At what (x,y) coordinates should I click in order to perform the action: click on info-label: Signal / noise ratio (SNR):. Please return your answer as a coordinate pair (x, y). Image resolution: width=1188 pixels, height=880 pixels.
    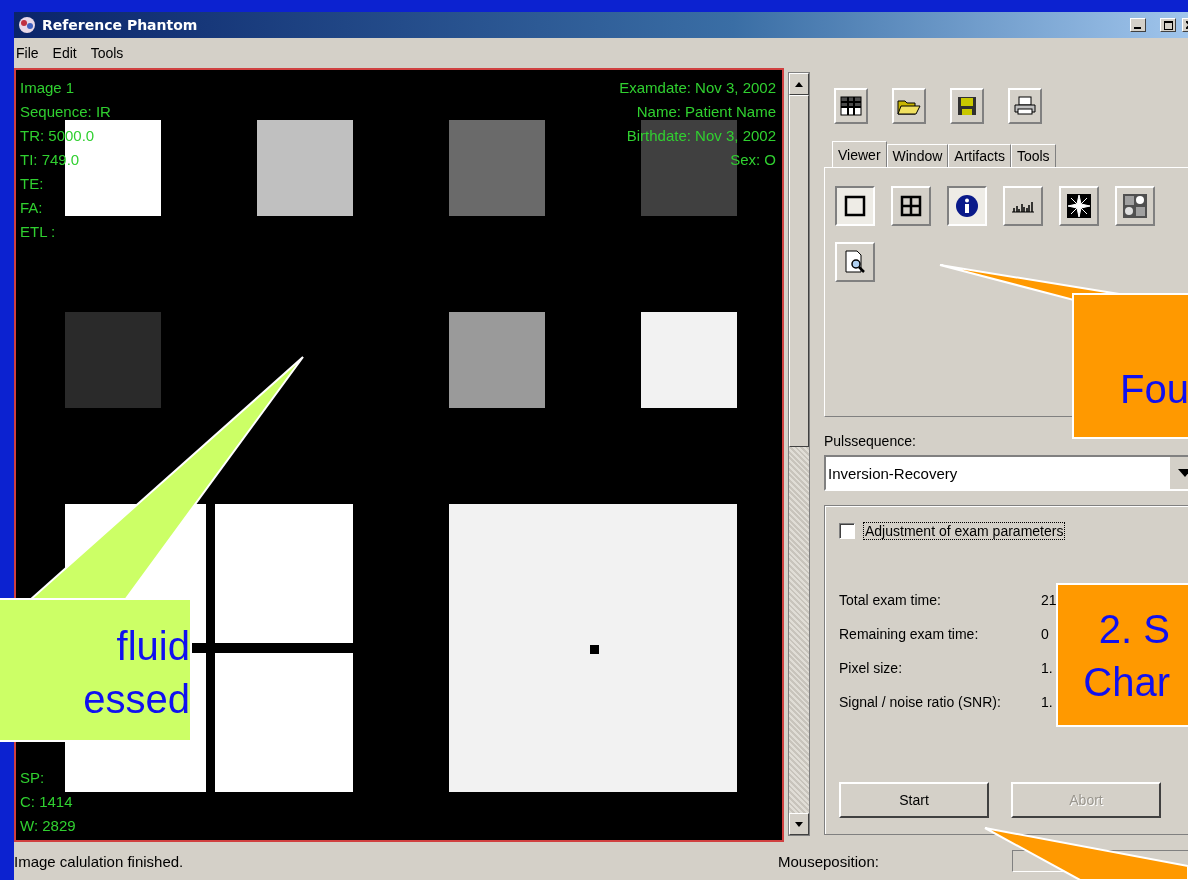
    Looking at the image, I should click on (920, 702).